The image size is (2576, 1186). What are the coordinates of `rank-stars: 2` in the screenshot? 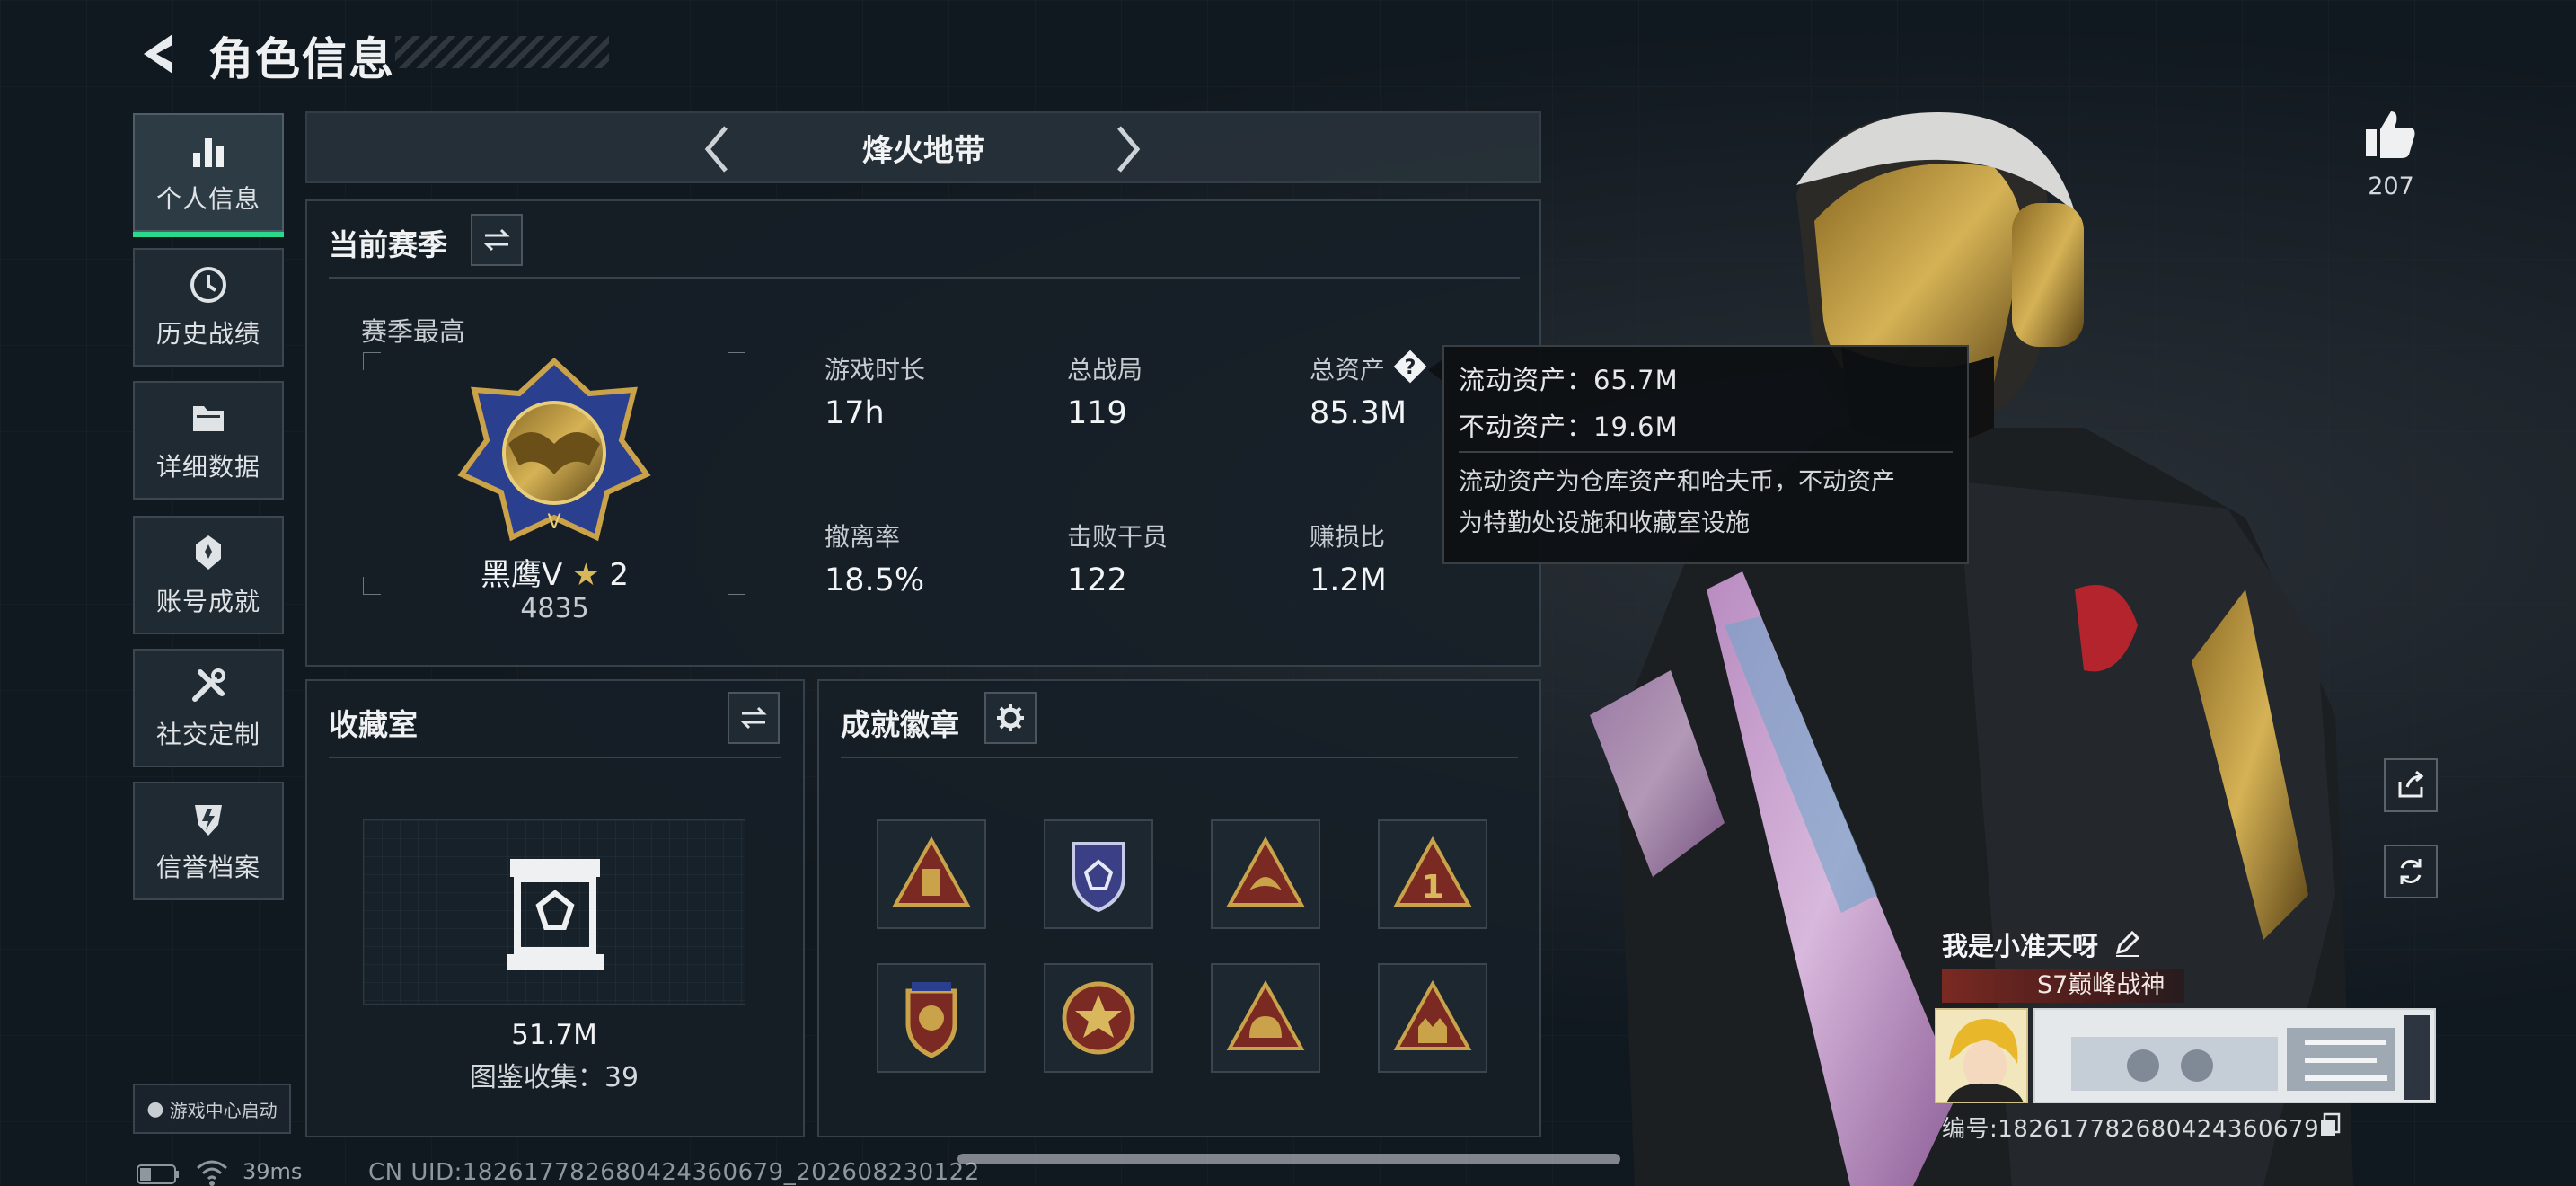 It's located at (619, 575).